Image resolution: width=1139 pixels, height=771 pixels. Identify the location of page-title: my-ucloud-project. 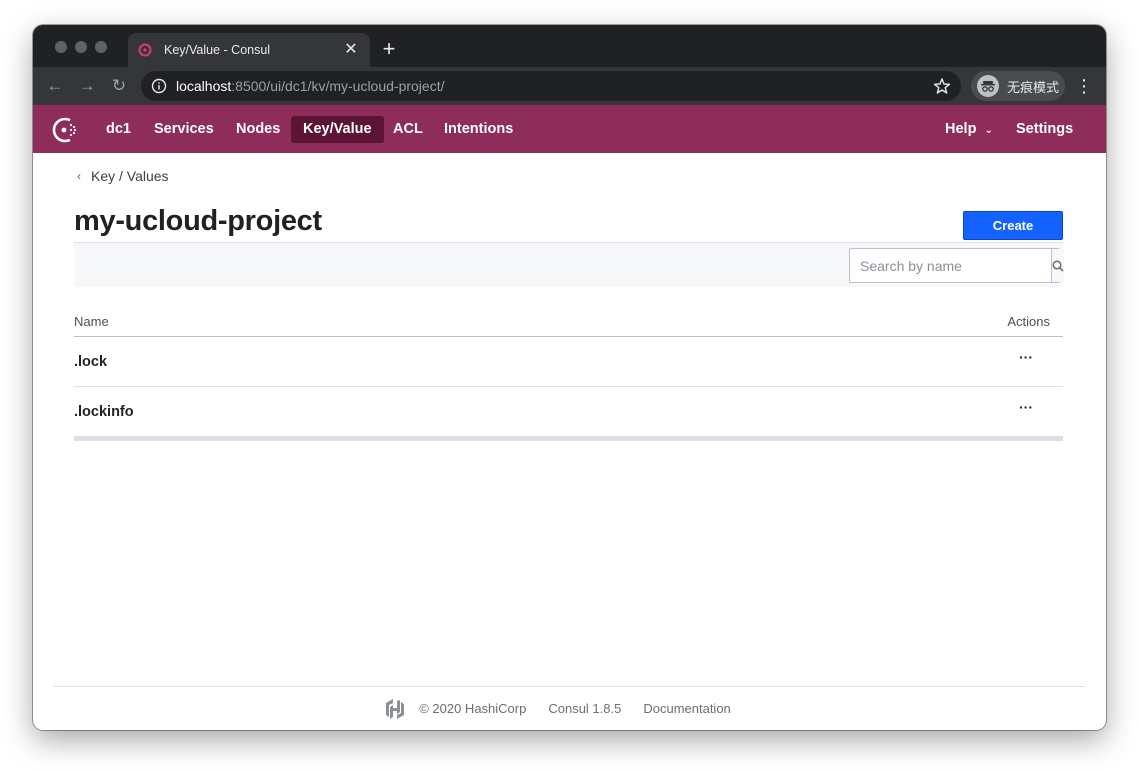
(198, 221).